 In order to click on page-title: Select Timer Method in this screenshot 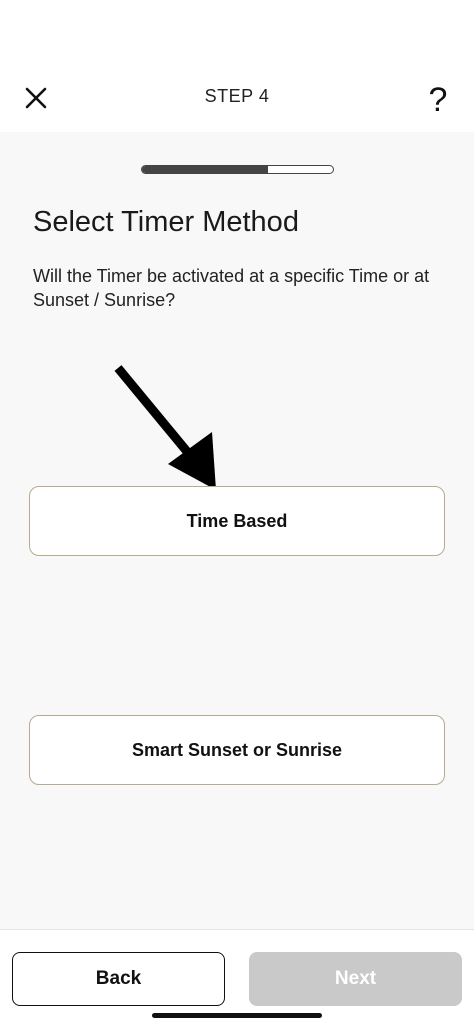, I will do `click(166, 222)`.